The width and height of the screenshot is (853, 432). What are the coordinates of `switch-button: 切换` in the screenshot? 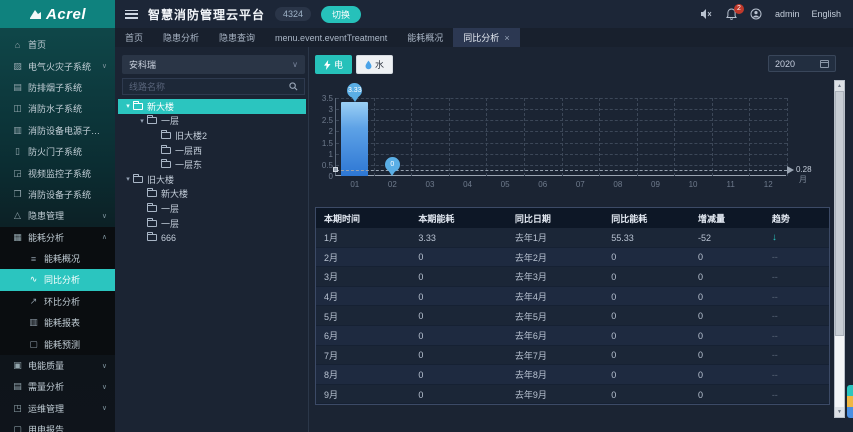 It's located at (341, 14).